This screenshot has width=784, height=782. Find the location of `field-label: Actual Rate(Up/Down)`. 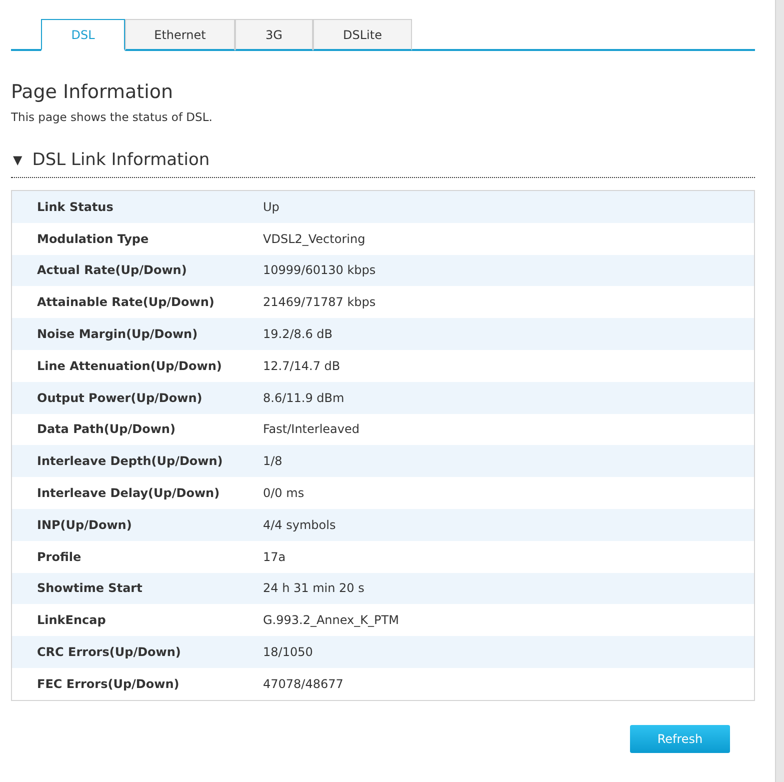

field-label: Actual Rate(Up/Down) is located at coordinates (112, 270).